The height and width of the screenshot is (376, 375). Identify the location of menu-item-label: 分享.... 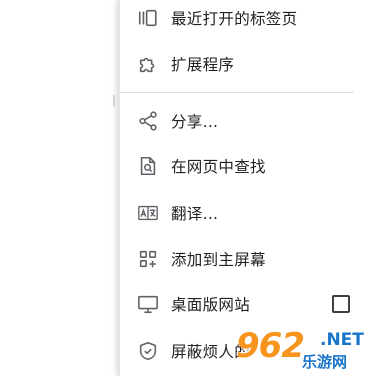
(195, 122).